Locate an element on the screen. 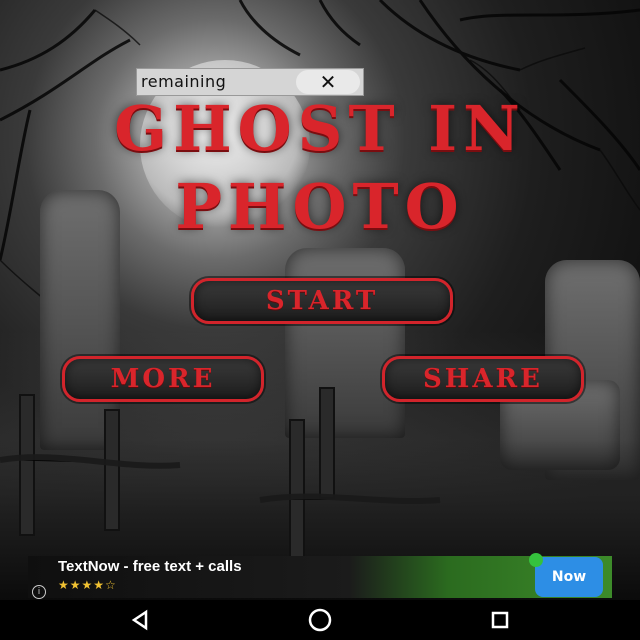 The width and height of the screenshot is (640, 640). back-triangle-icon is located at coordinates (139, 620).